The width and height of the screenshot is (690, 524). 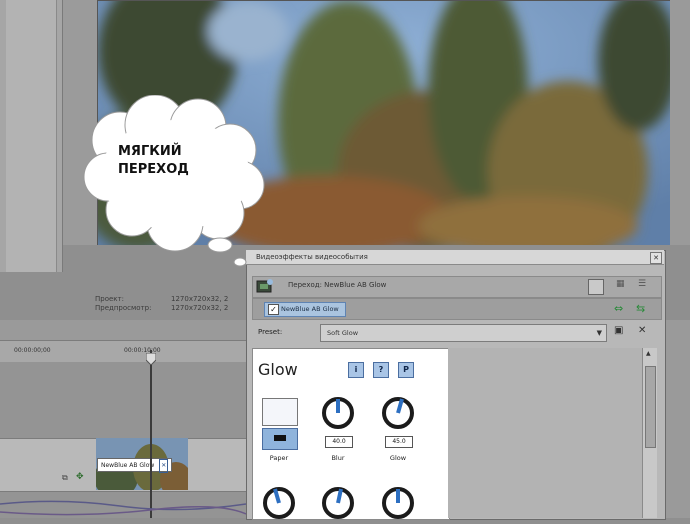 I want to click on info-value-project: 1270x720x32, 2, so click(x=200, y=299).